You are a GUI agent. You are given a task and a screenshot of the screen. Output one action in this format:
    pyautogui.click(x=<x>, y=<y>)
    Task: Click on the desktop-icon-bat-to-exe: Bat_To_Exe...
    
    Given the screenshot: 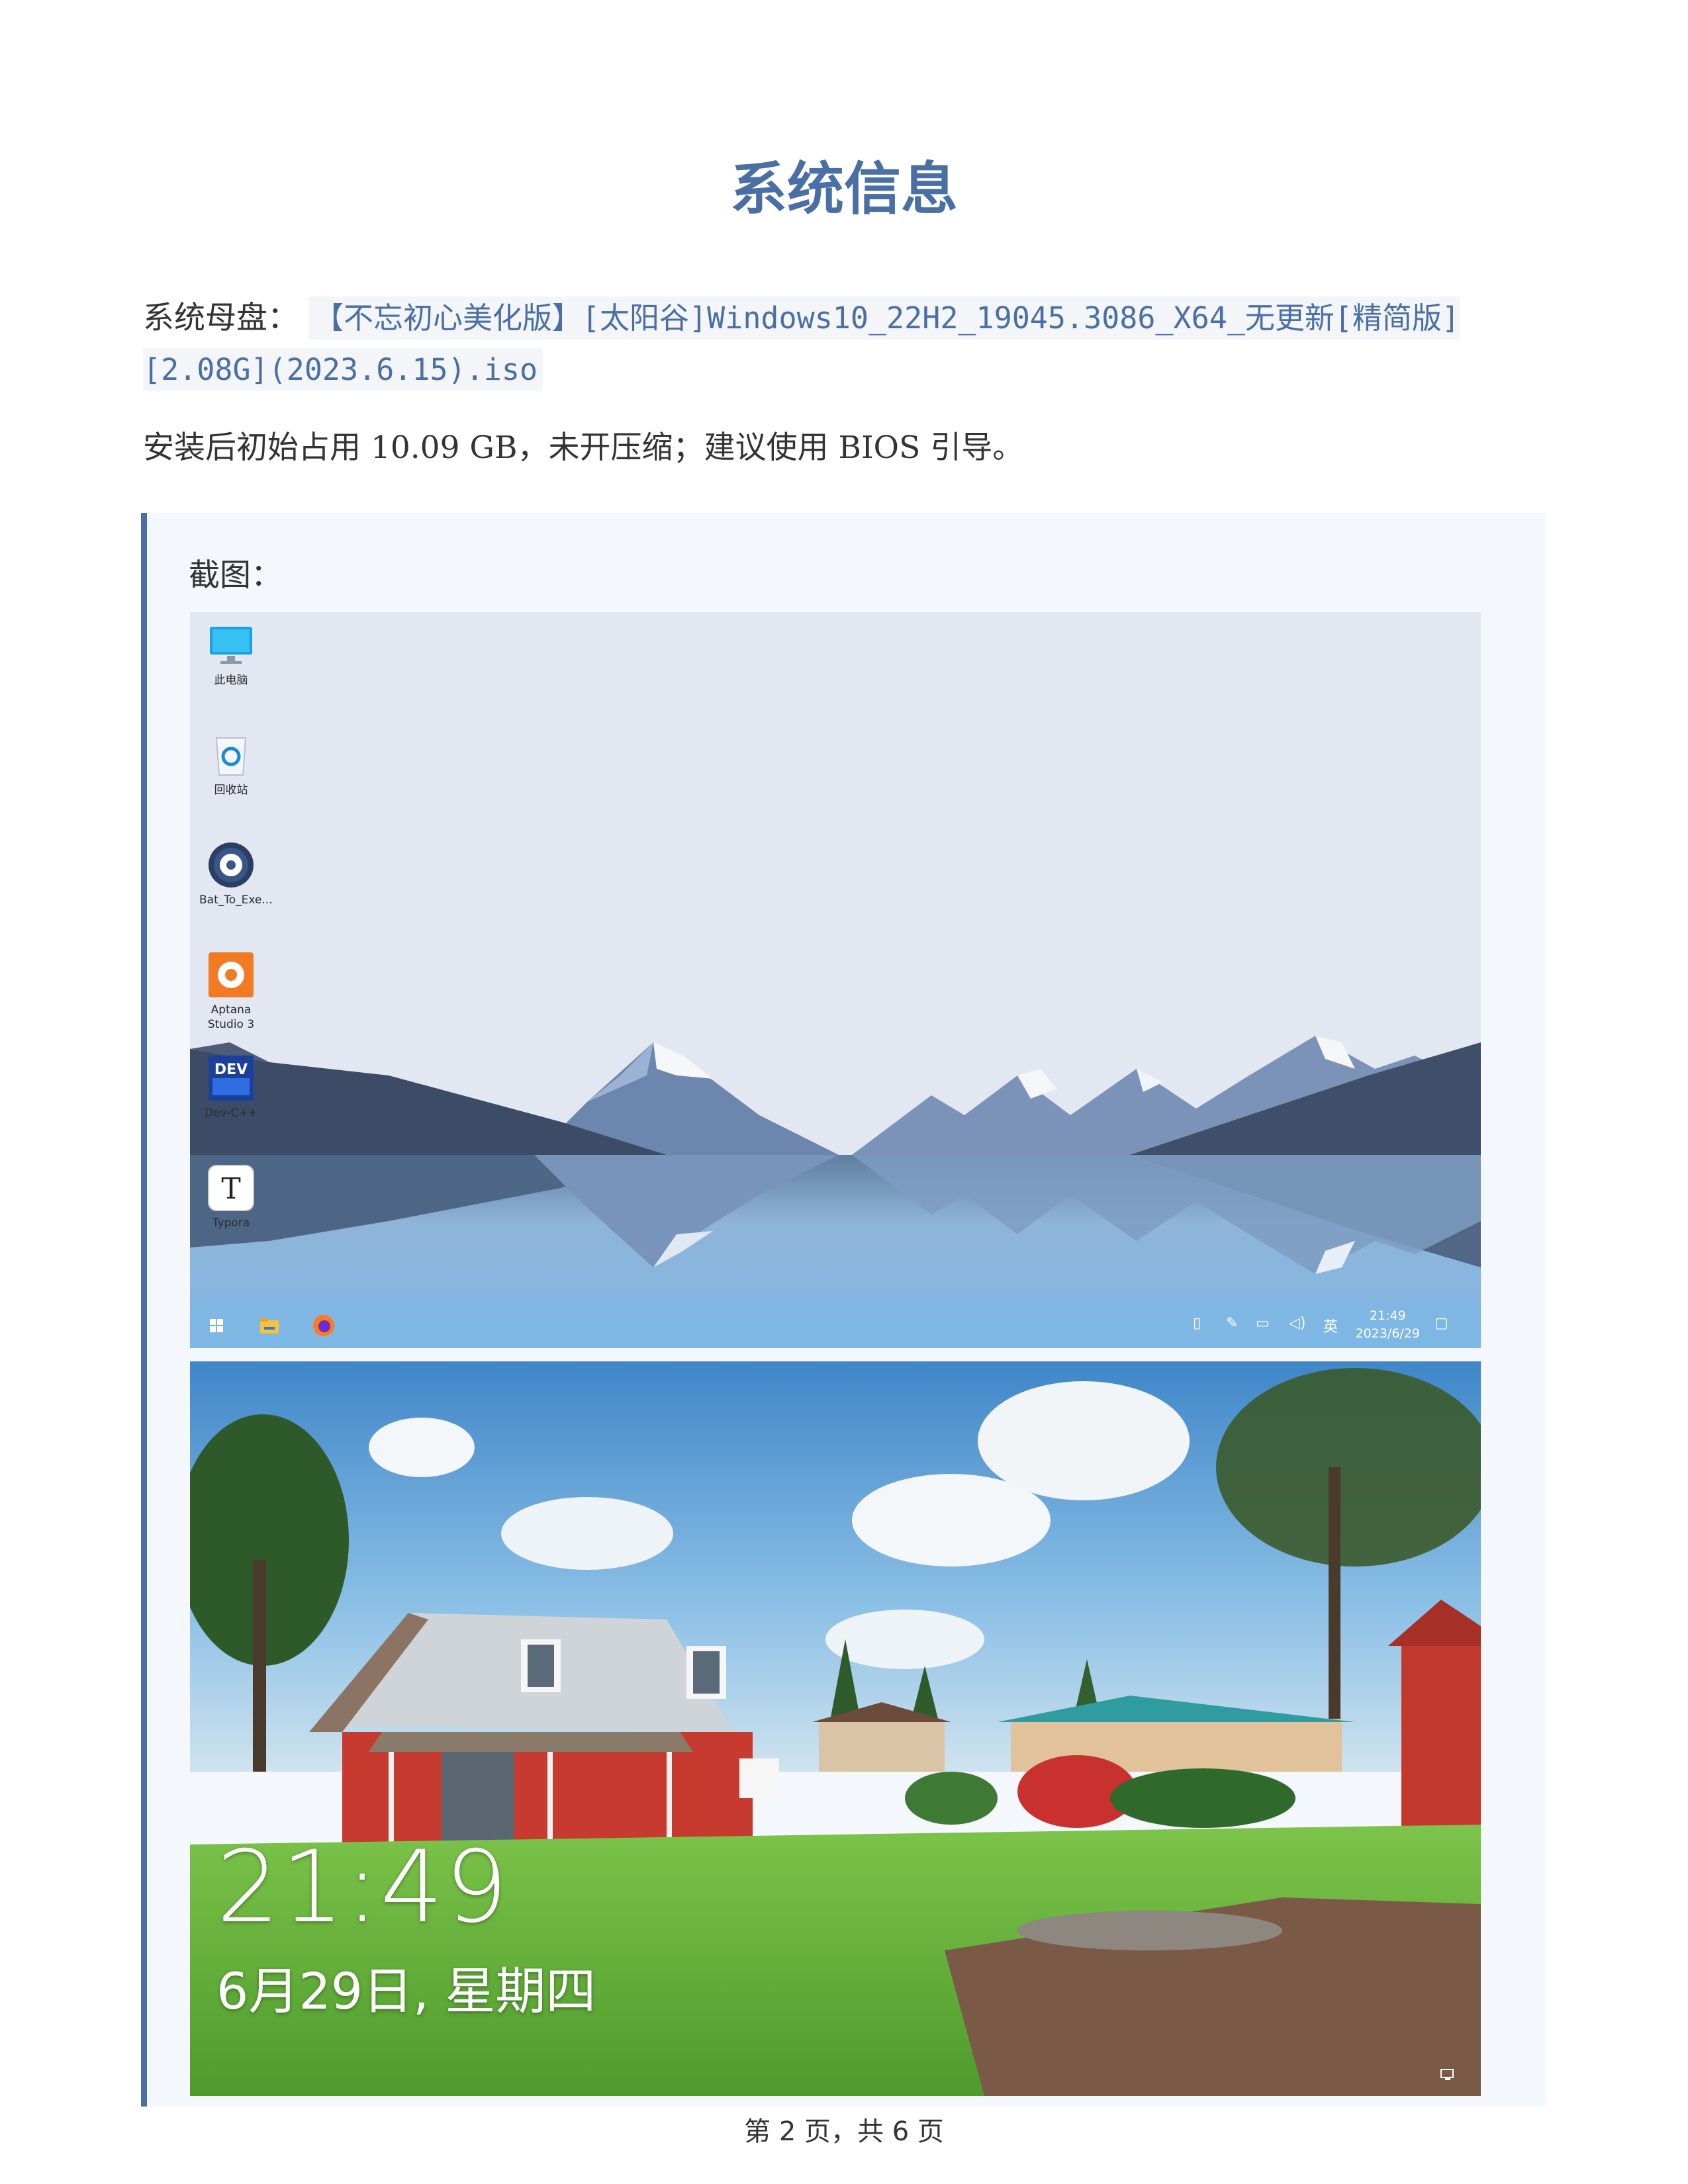 What is the action you would take?
    pyautogui.click(x=236, y=874)
    